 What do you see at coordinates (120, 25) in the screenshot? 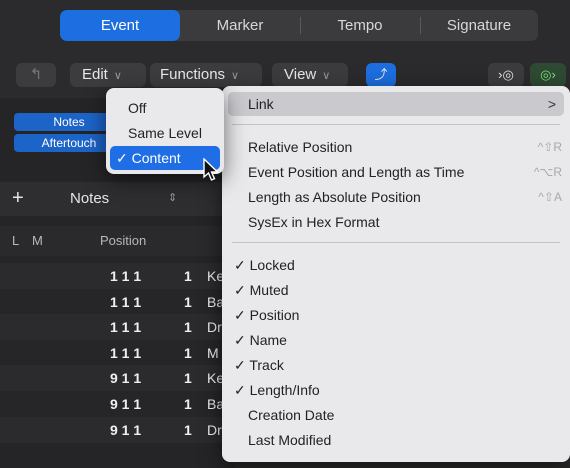
I see `tab-event: Event` at bounding box center [120, 25].